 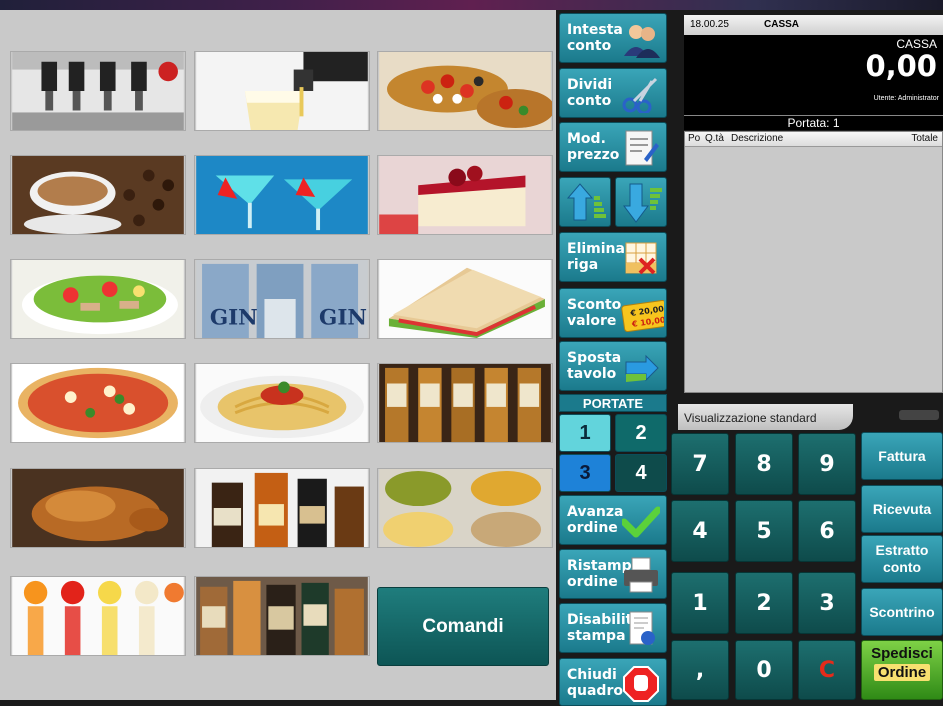 I want to click on arrow-down-icon, so click(x=642, y=203).